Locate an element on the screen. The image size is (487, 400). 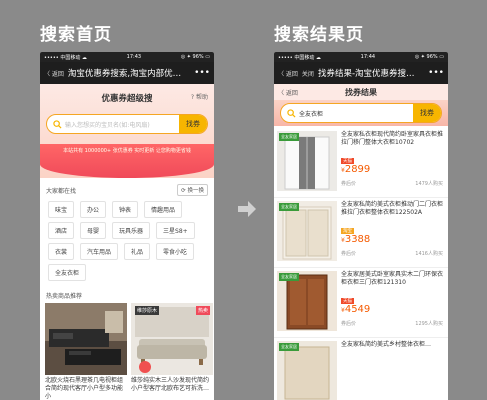
price-value: 4549 is located at coordinates (357, 309).